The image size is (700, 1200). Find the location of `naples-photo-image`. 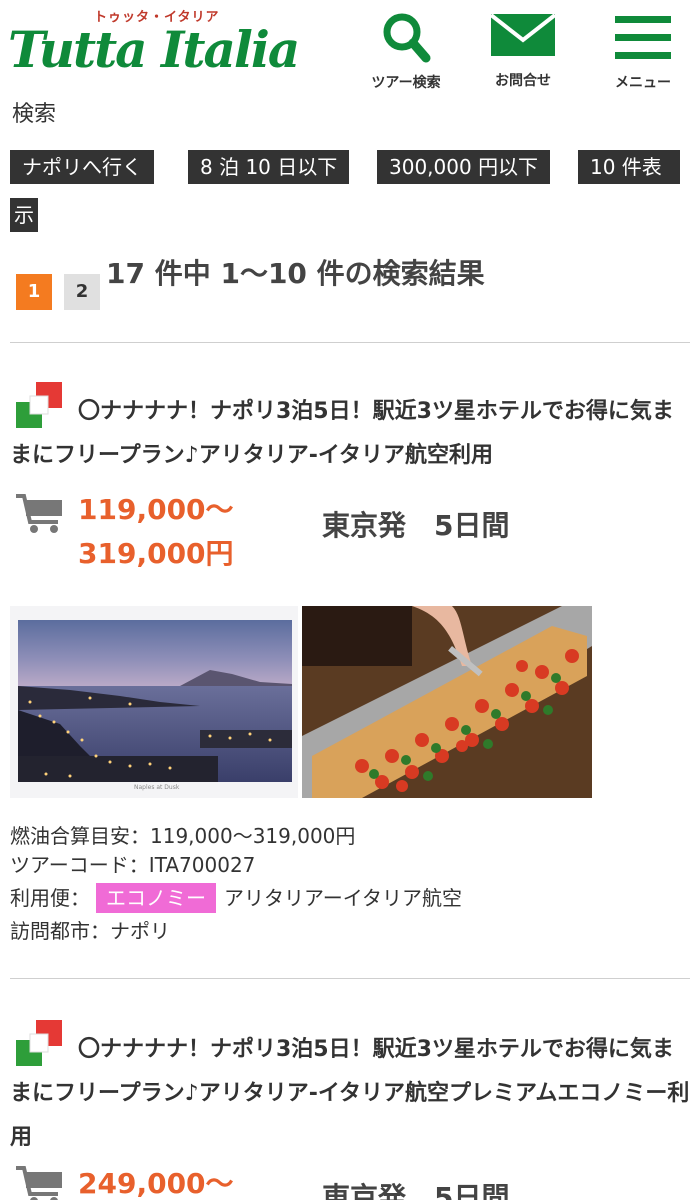

naples-photo-image is located at coordinates (155, 709).